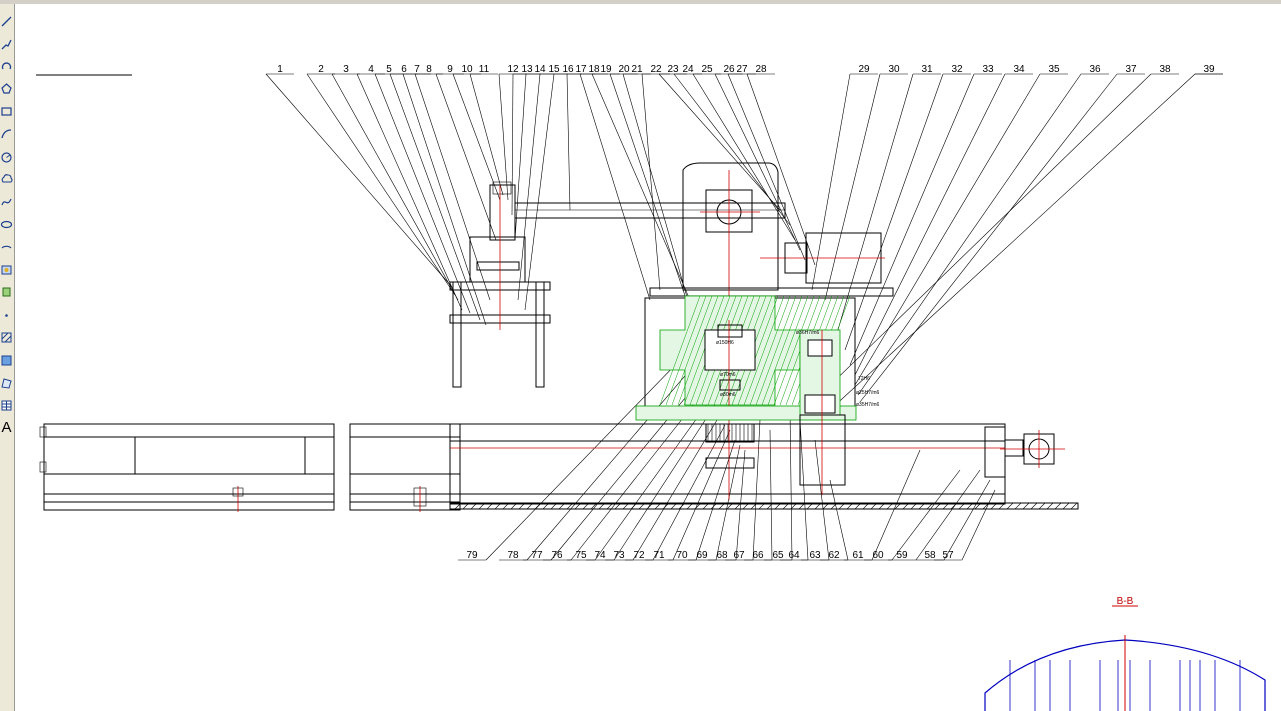 The width and height of the screenshot is (1281, 711). I want to click on balloon-number: 5, so click(389, 69).